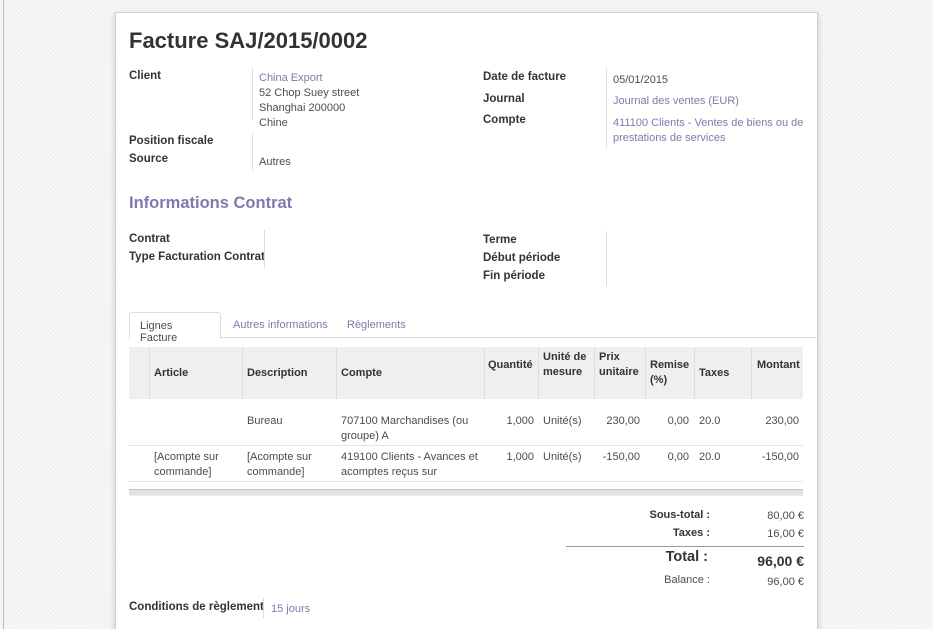  Describe the element at coordinates (279, 457) in the screenshot. I see `cell-description: [Acompte sur` at that location.